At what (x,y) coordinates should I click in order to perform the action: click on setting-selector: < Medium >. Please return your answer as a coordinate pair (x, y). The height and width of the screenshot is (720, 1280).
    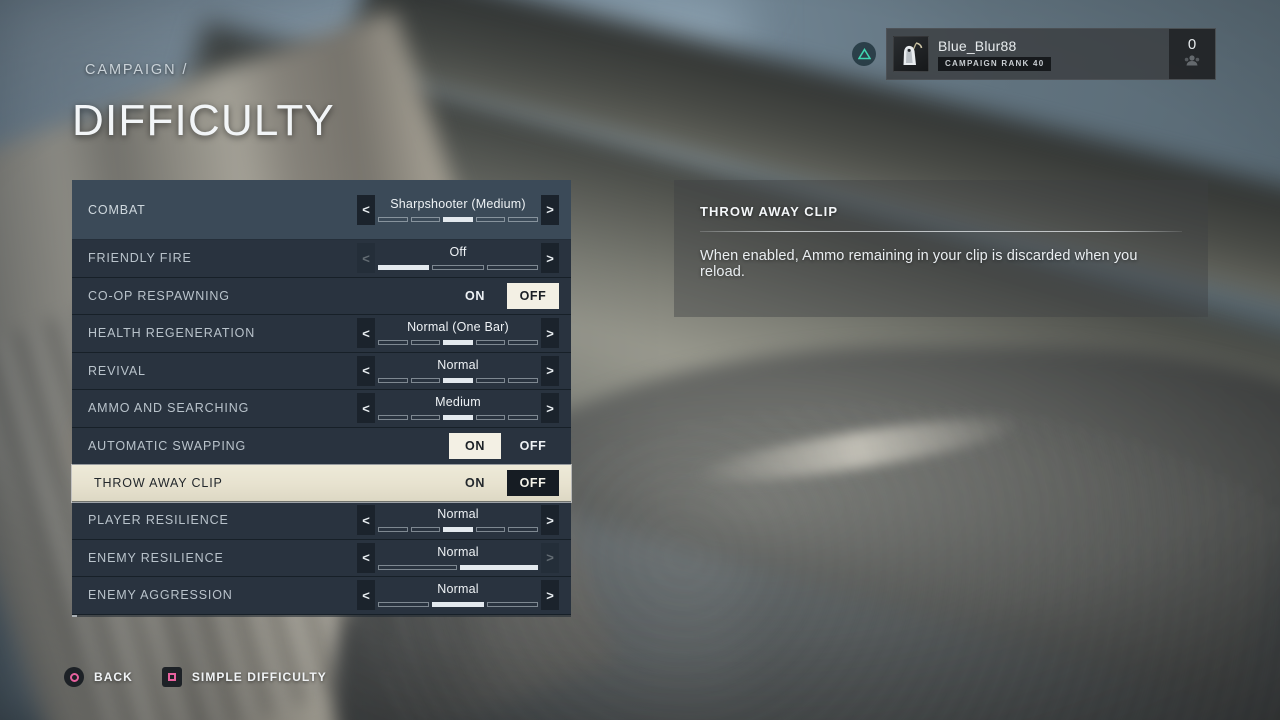
    Looking at the image, I should click on (458, 408).